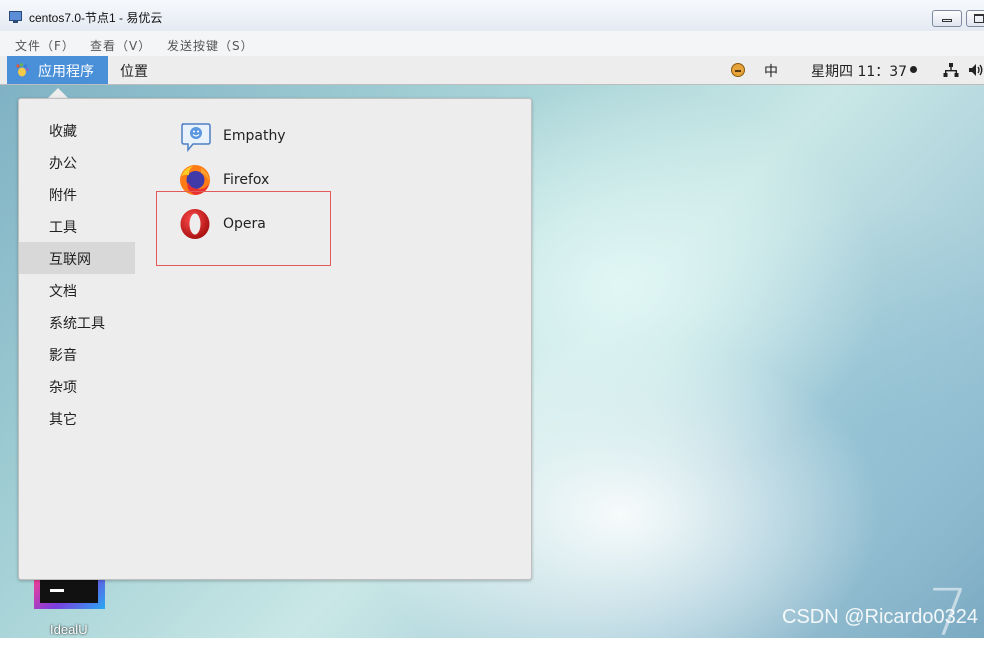 The width and height of the screenshot is (984, 651). I want to click on csdn-watermark: CSDN @Ricardo0324, so click(880, 617).